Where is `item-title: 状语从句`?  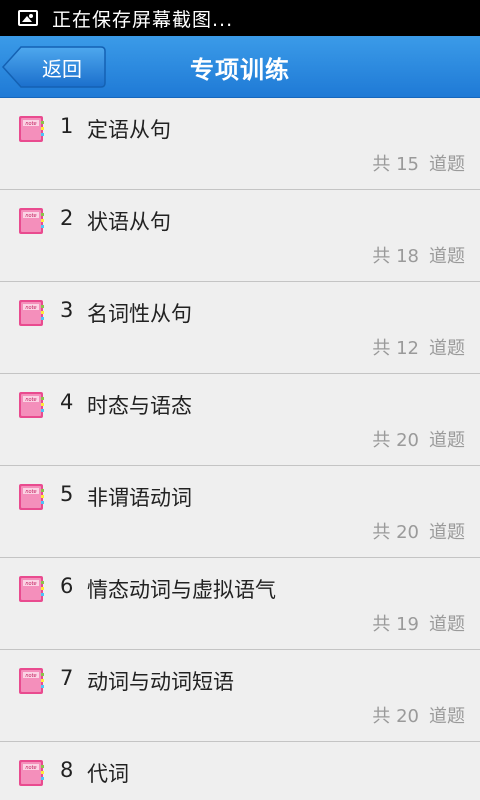 item-title: 状语从句 is located at coordinates (129, 222).